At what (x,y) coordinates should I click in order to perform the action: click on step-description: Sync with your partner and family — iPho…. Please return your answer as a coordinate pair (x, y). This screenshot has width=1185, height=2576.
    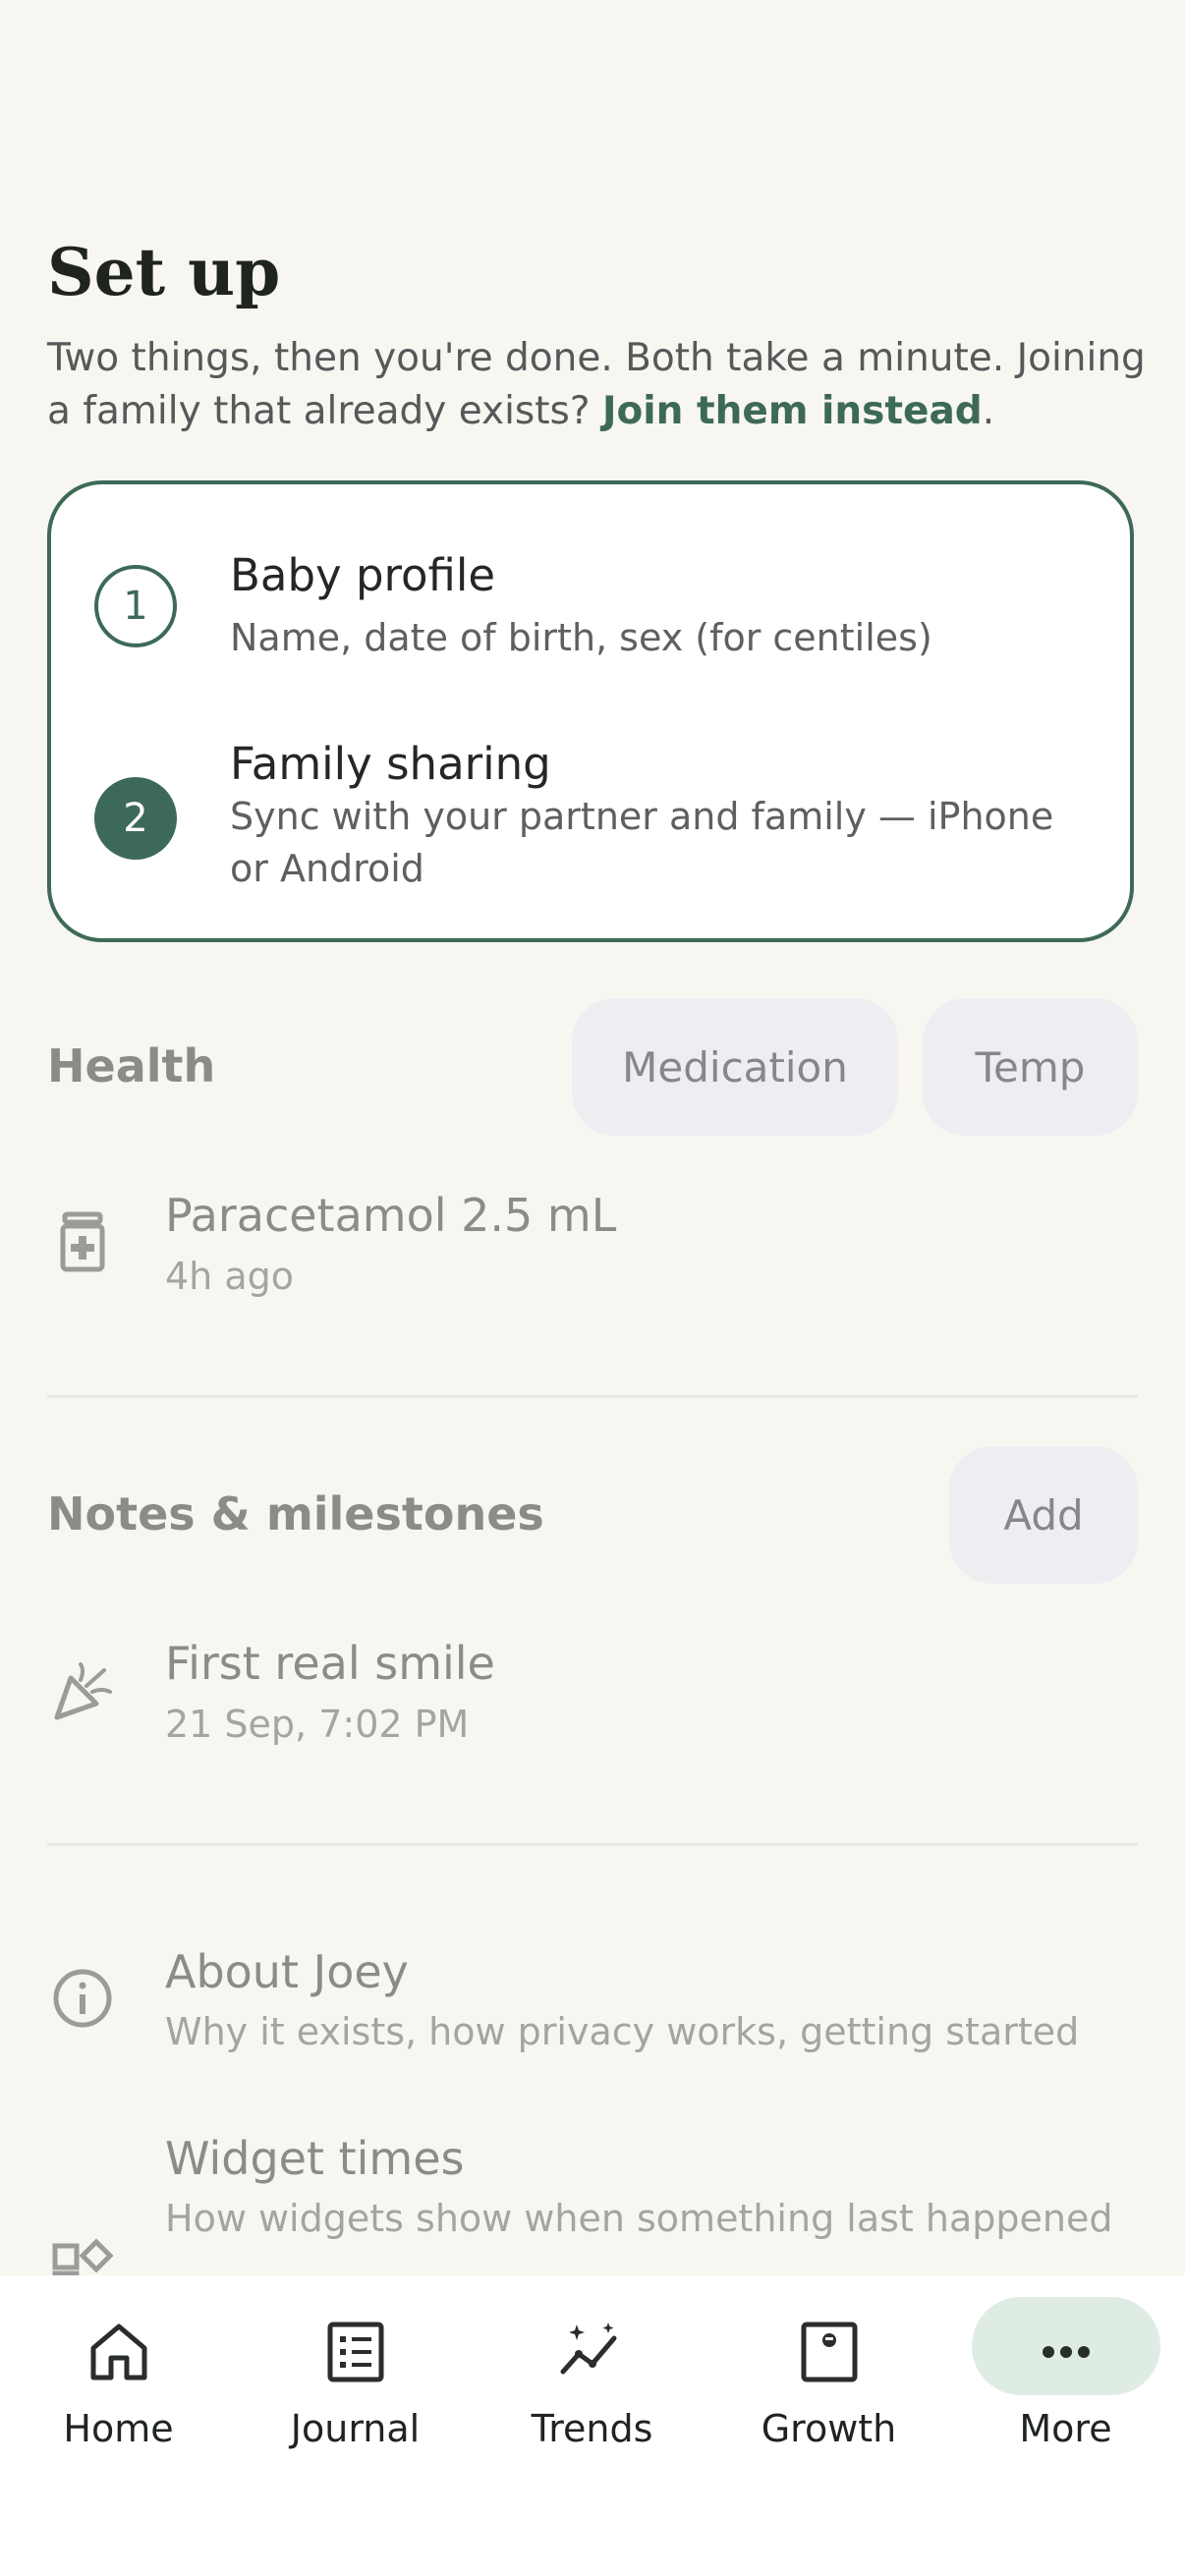
    Looking at the image, I should click on (642, 842).